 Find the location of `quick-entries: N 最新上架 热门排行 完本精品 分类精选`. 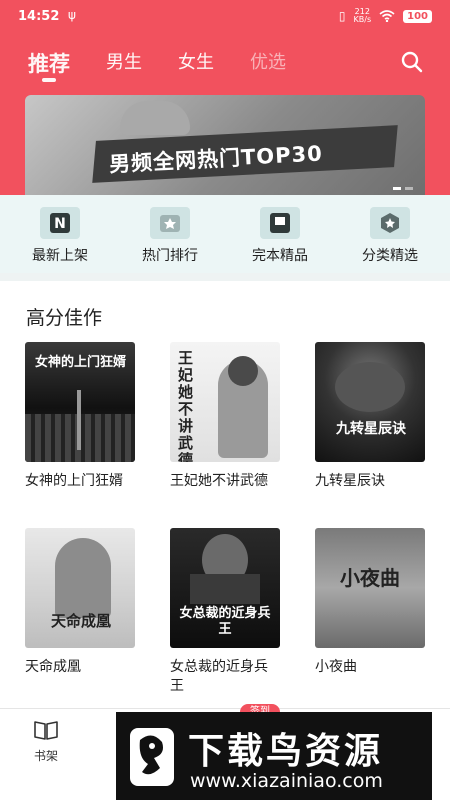

quick-entries: N 最新上架 热门排行 完本精品 分类精选 is located at coordinates (225, 234).